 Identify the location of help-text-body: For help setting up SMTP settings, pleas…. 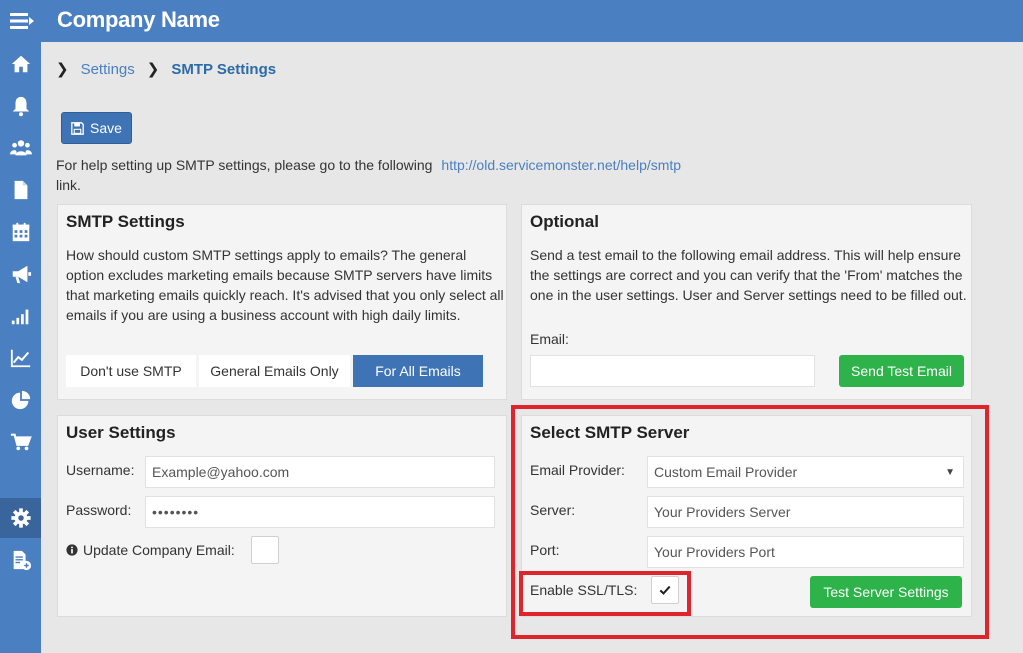
(244, 165).